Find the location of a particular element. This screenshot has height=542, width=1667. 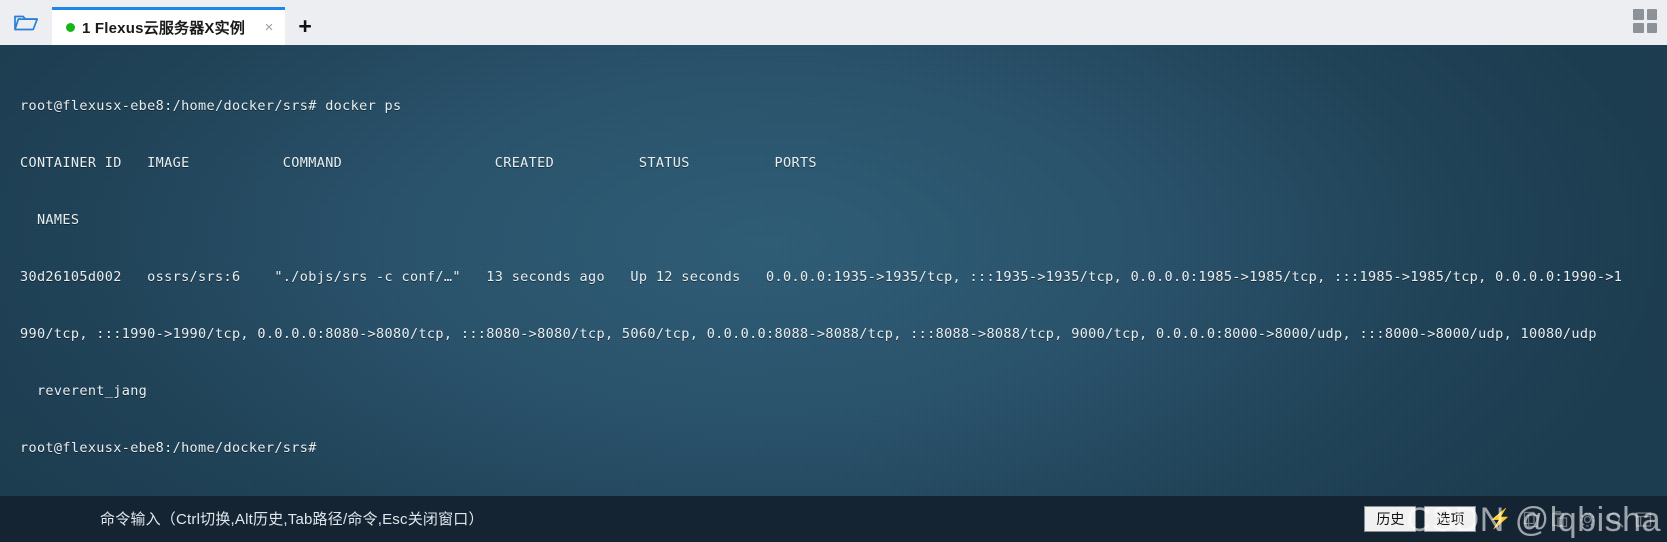

status-bar: 历史 选项 ⚡ is located at coordinates (833, 519).